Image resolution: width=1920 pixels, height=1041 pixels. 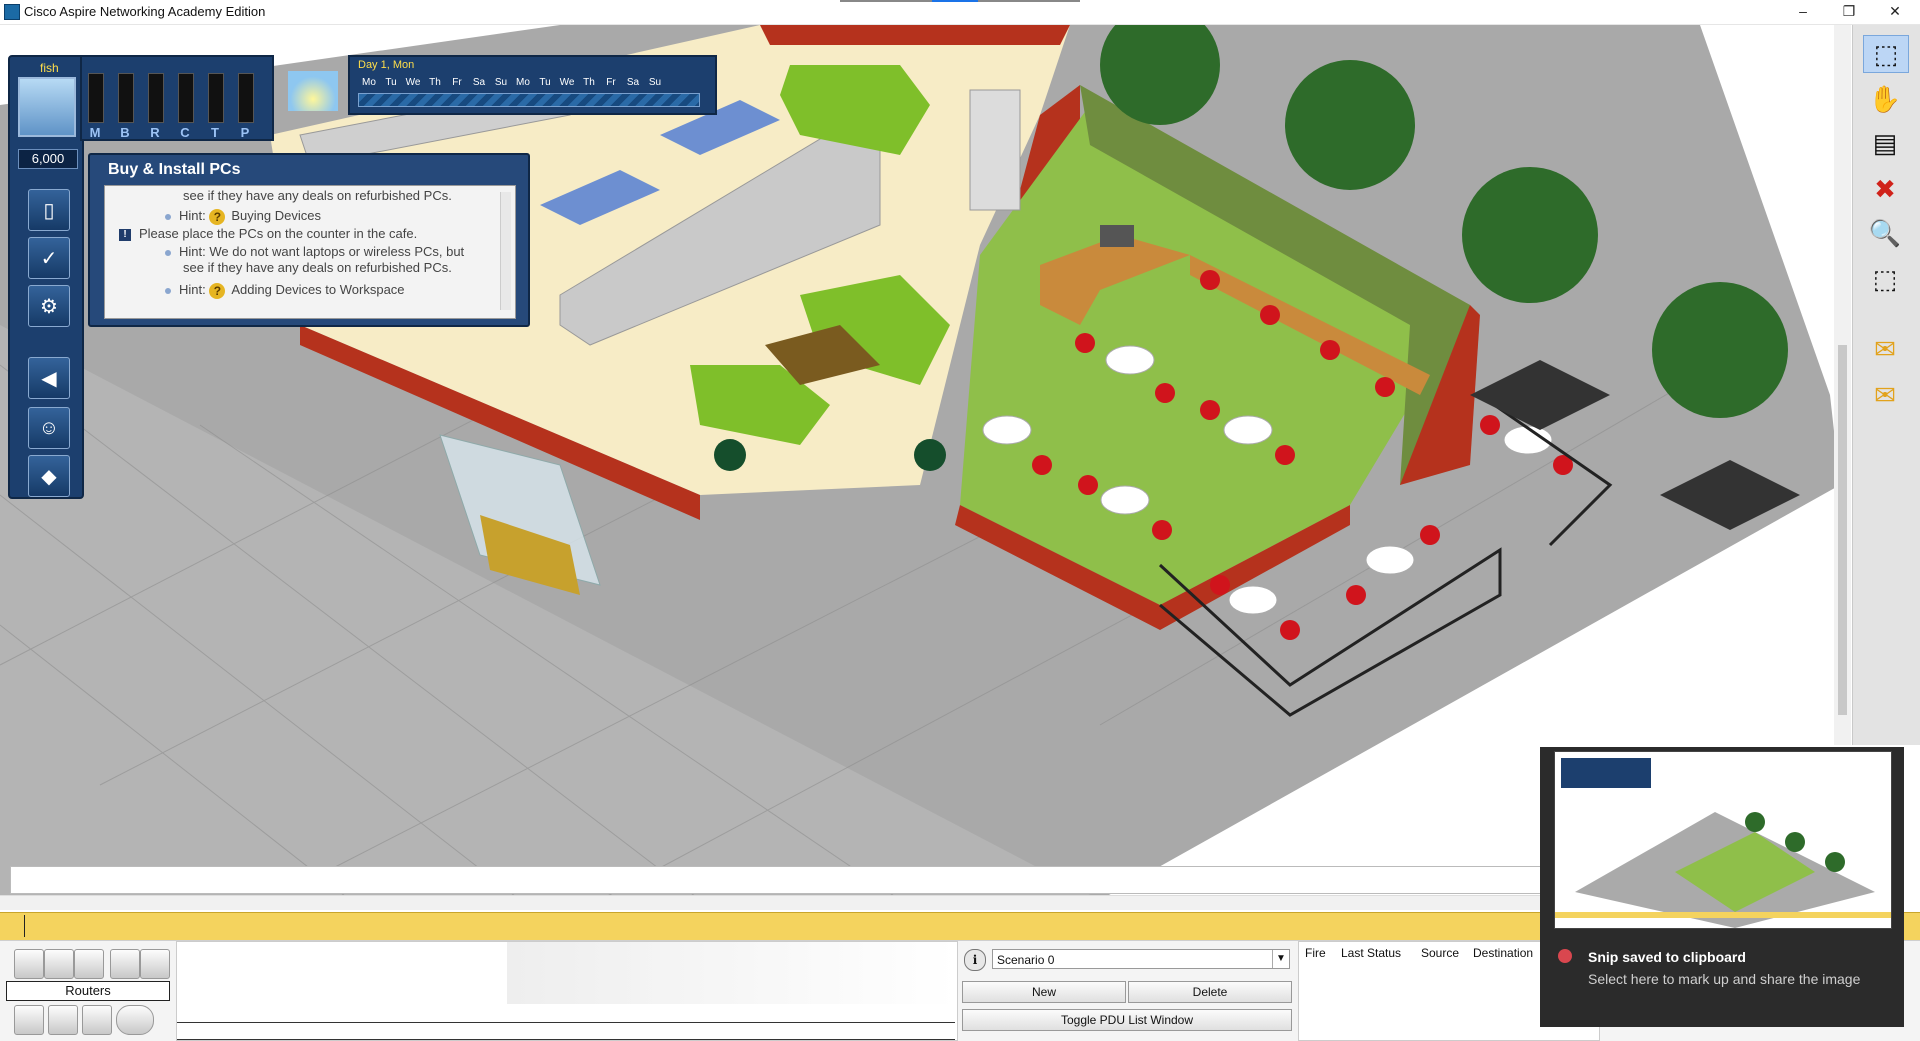 What do you see at coordinates (89, 964) in the screenshot?
I see `components-icon` at bounding box center [89, 964].